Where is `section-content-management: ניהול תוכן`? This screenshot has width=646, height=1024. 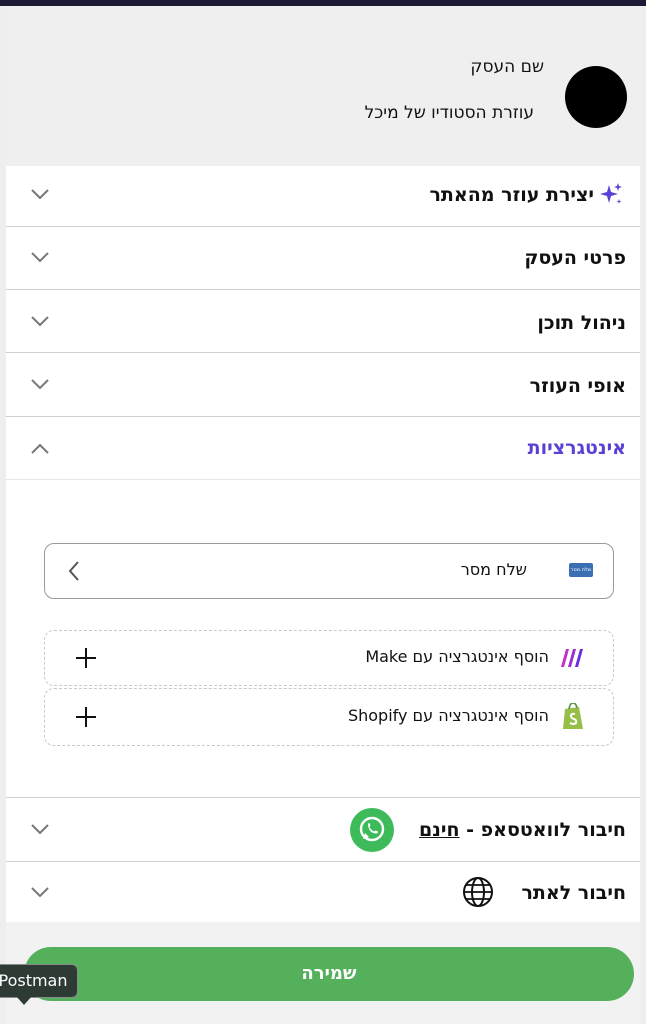
section-content-management: ניהול תוכן is located at coordinates (323, 321).